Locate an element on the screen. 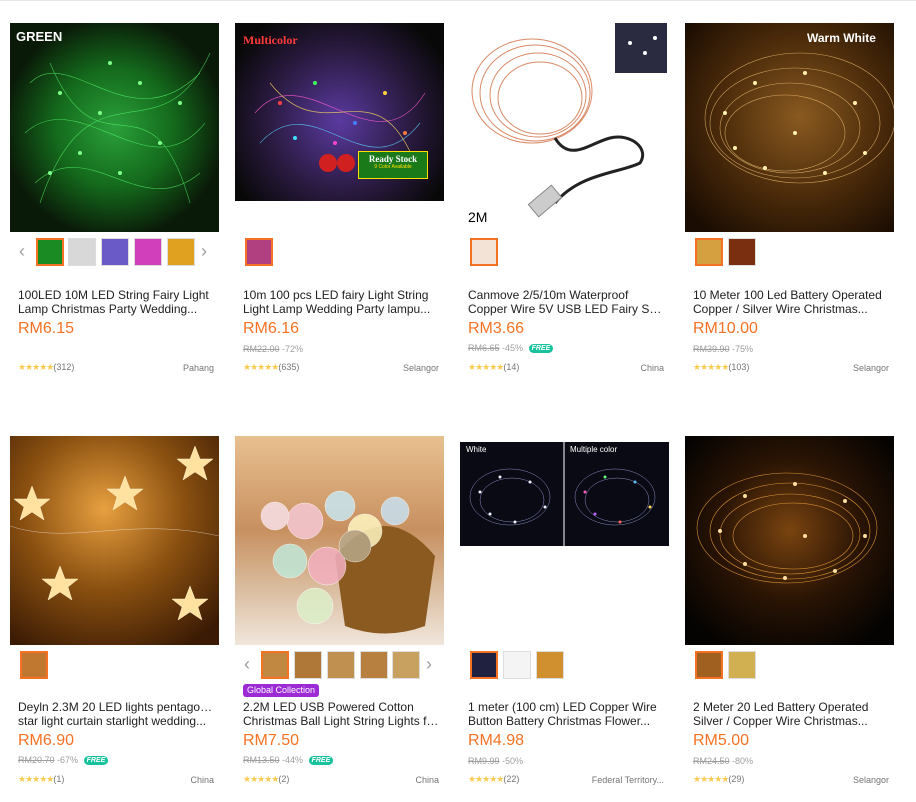  rating: ★★★★★(635) is located at coordinates (271, 367).